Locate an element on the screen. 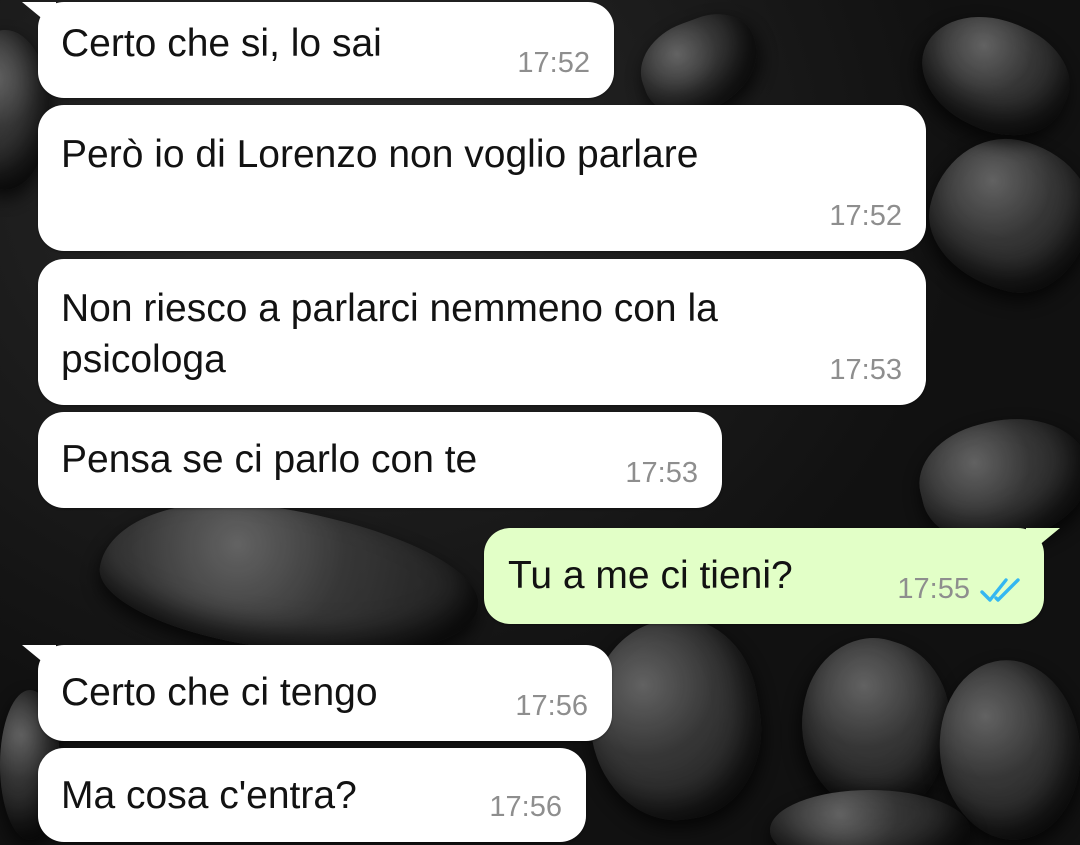  message-text: Però io di Lorenzo non voglio parlare is located at coordinates (380, 154).